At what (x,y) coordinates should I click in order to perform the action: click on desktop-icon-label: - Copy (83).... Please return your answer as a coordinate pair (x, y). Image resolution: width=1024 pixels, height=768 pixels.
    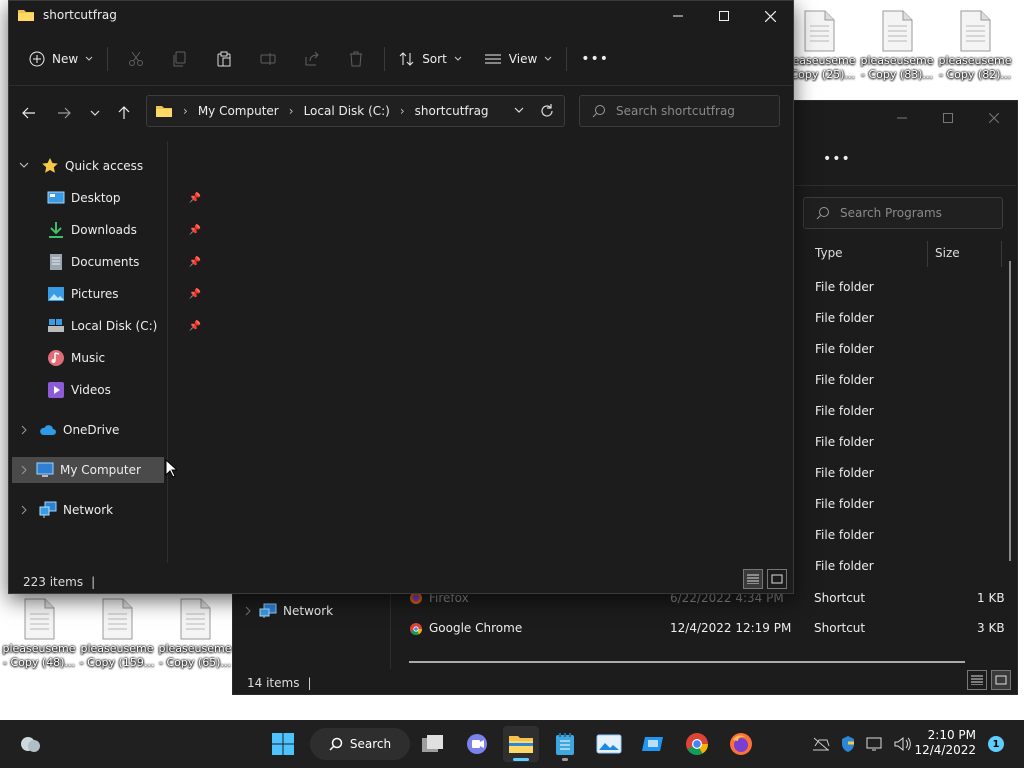
    Looking at the image, I should click on (897, 74).